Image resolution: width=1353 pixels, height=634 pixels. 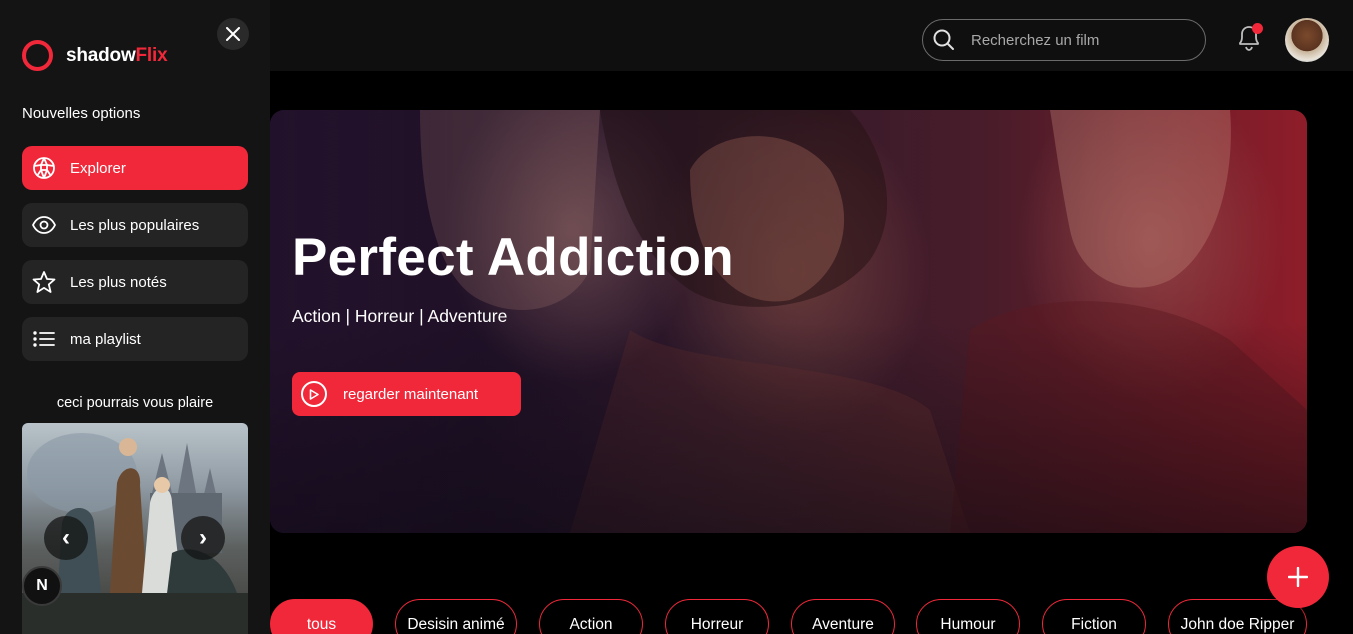 I want to click on plus-icon, so click(x=1298, y=577).